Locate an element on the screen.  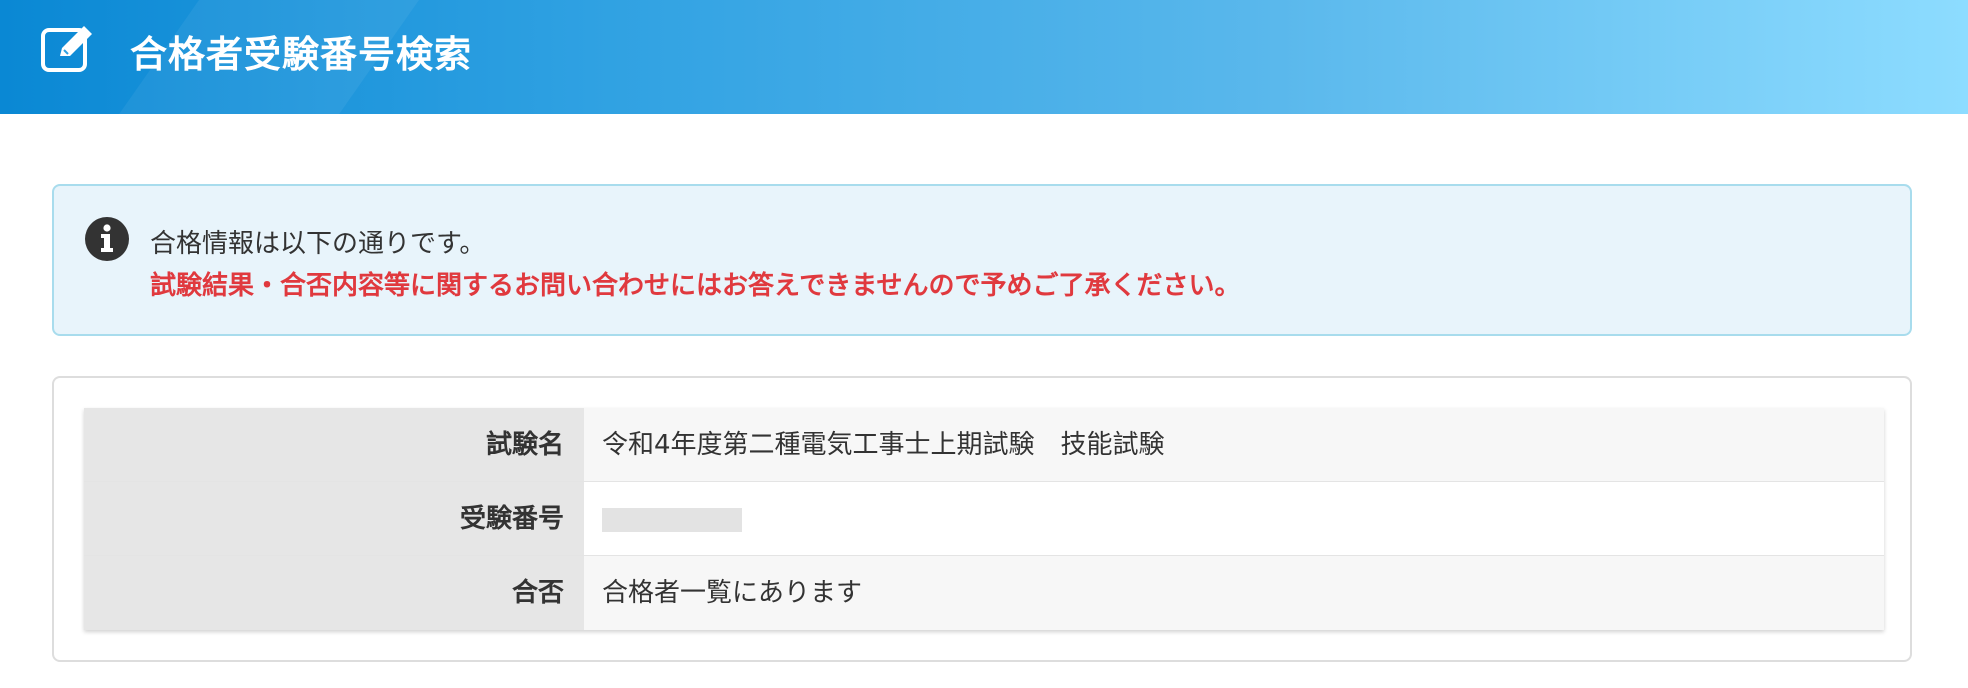
table-row-exam-name: 試験名 令和4年度第二種電気工事士上期試験 技能試験 is located at coordinates (984, 445).